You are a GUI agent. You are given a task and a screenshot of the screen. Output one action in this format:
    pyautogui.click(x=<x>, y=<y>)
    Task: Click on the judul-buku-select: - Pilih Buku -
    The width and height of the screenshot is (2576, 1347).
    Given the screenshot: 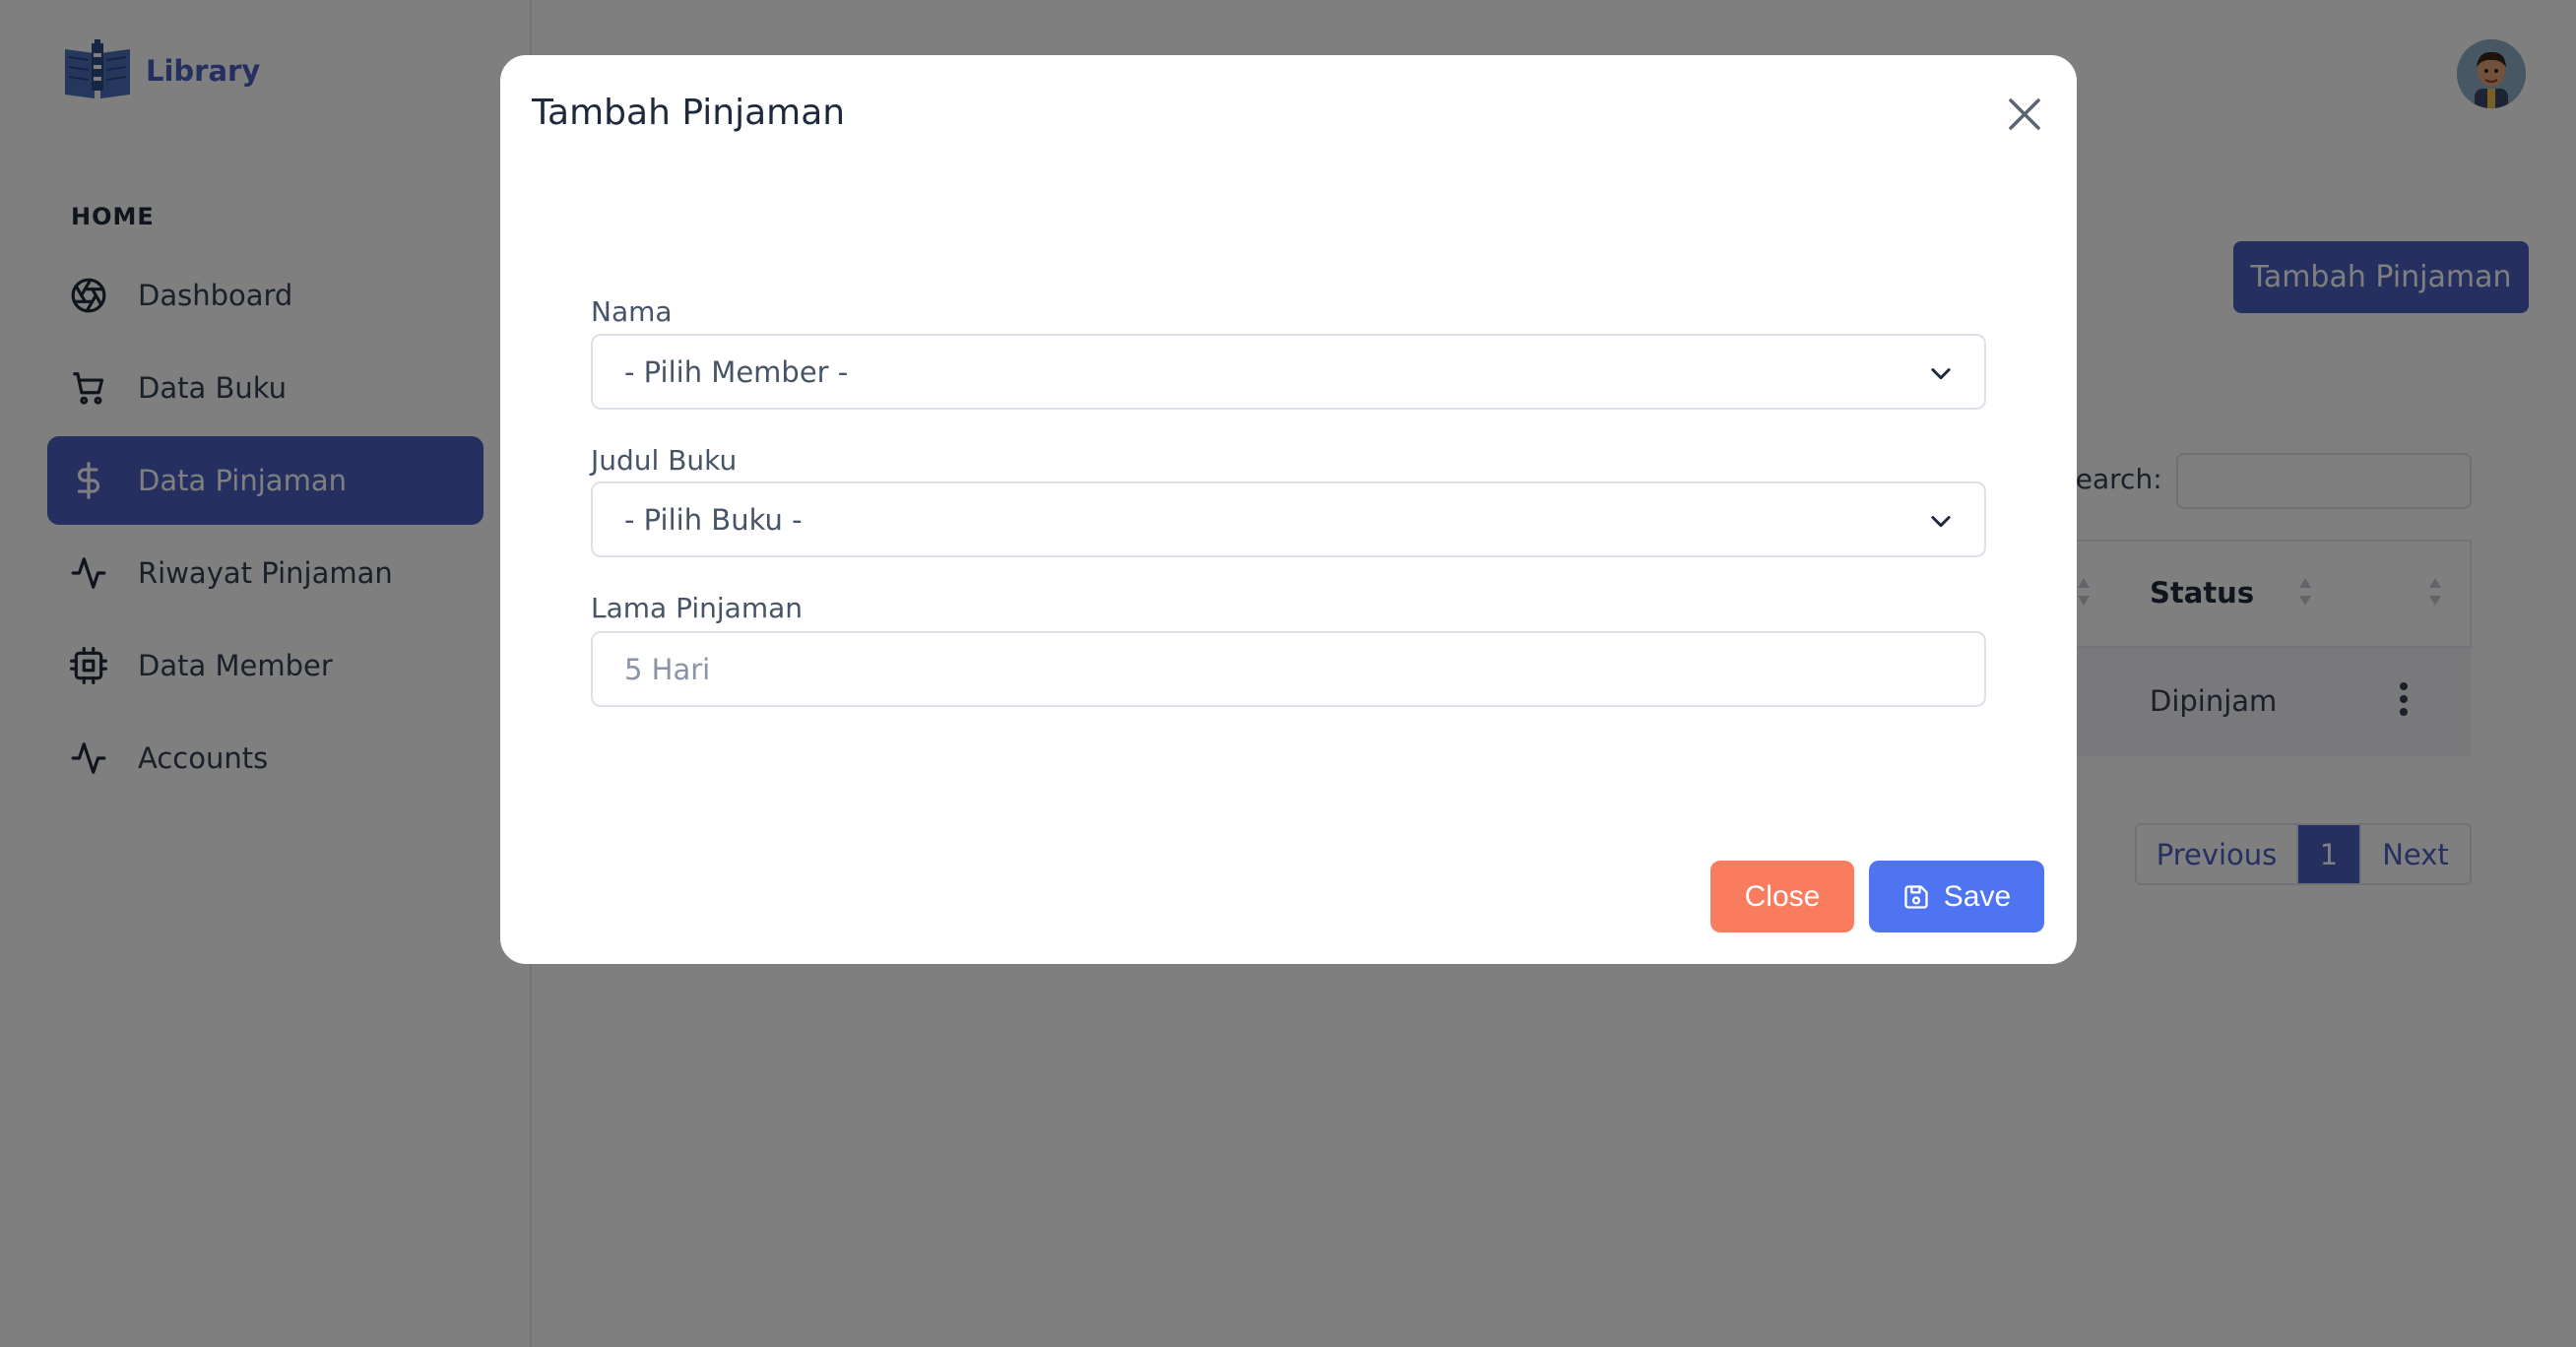 What is the action you would take?
    pyautogui.click(x=1288, y=519)
    